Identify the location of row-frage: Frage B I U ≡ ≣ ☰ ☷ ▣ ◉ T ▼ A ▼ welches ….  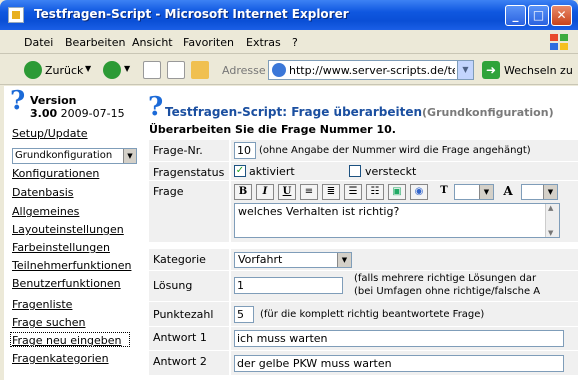
(363, 212).